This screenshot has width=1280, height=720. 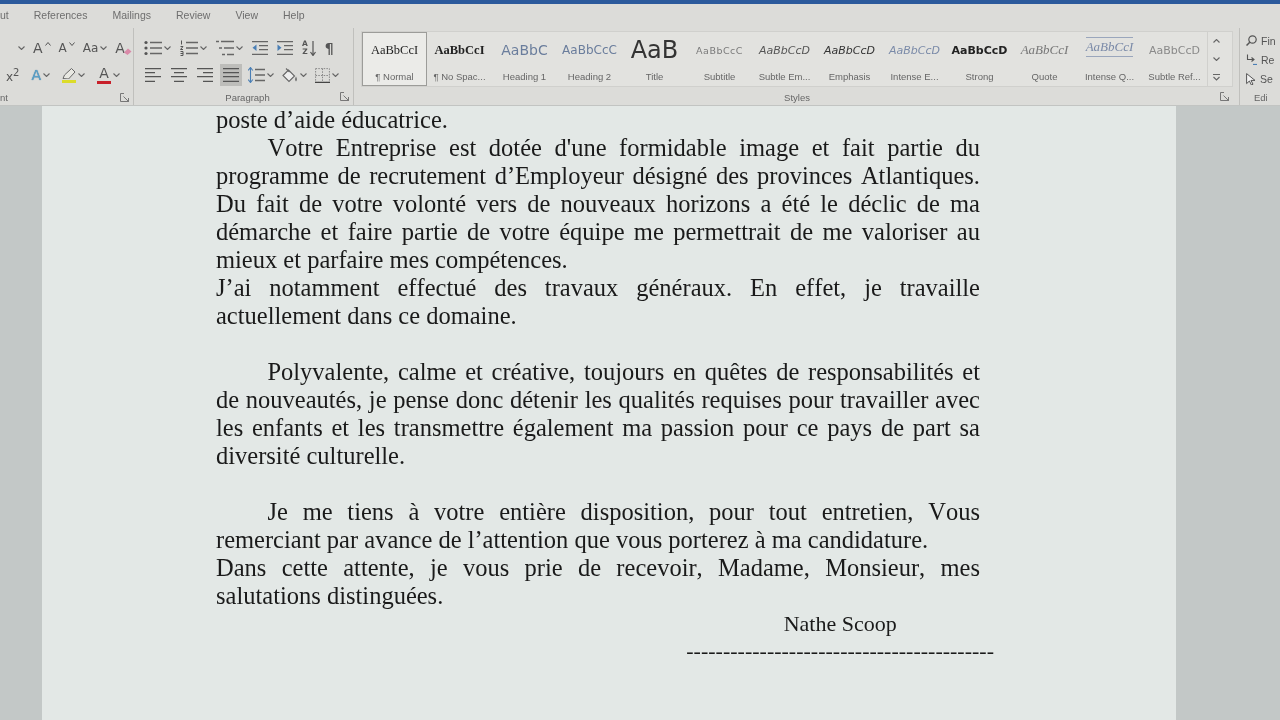 What do you see at coordinates (285, 48) in the screenshot?
I see `increase-indent-icon` at bounding box center [285, 48].